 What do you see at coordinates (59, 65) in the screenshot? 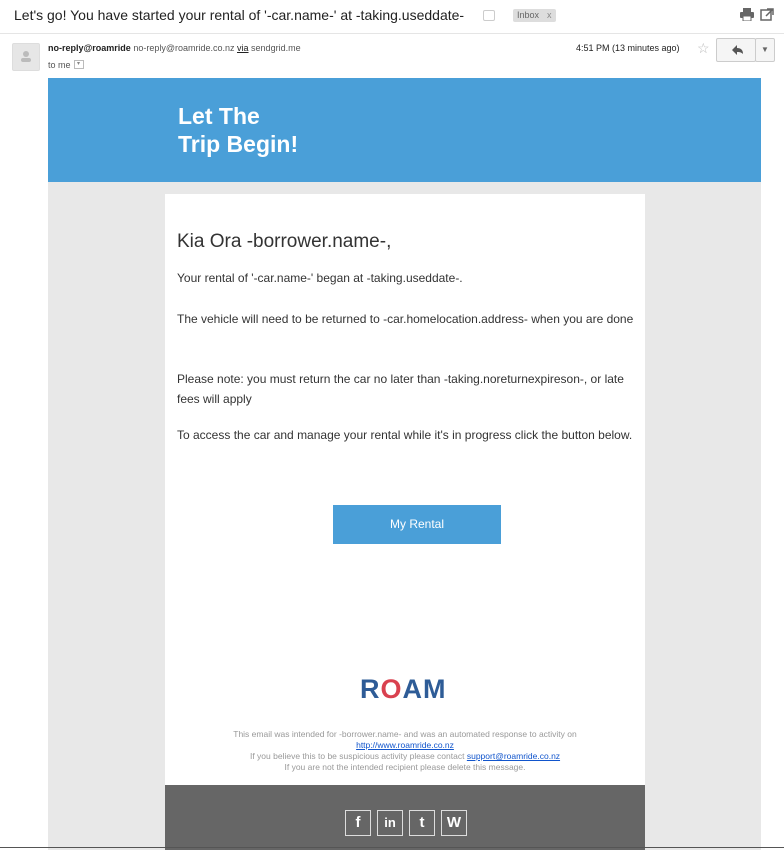
I see `recipient-text: to me` at bounding box center [59, 65].